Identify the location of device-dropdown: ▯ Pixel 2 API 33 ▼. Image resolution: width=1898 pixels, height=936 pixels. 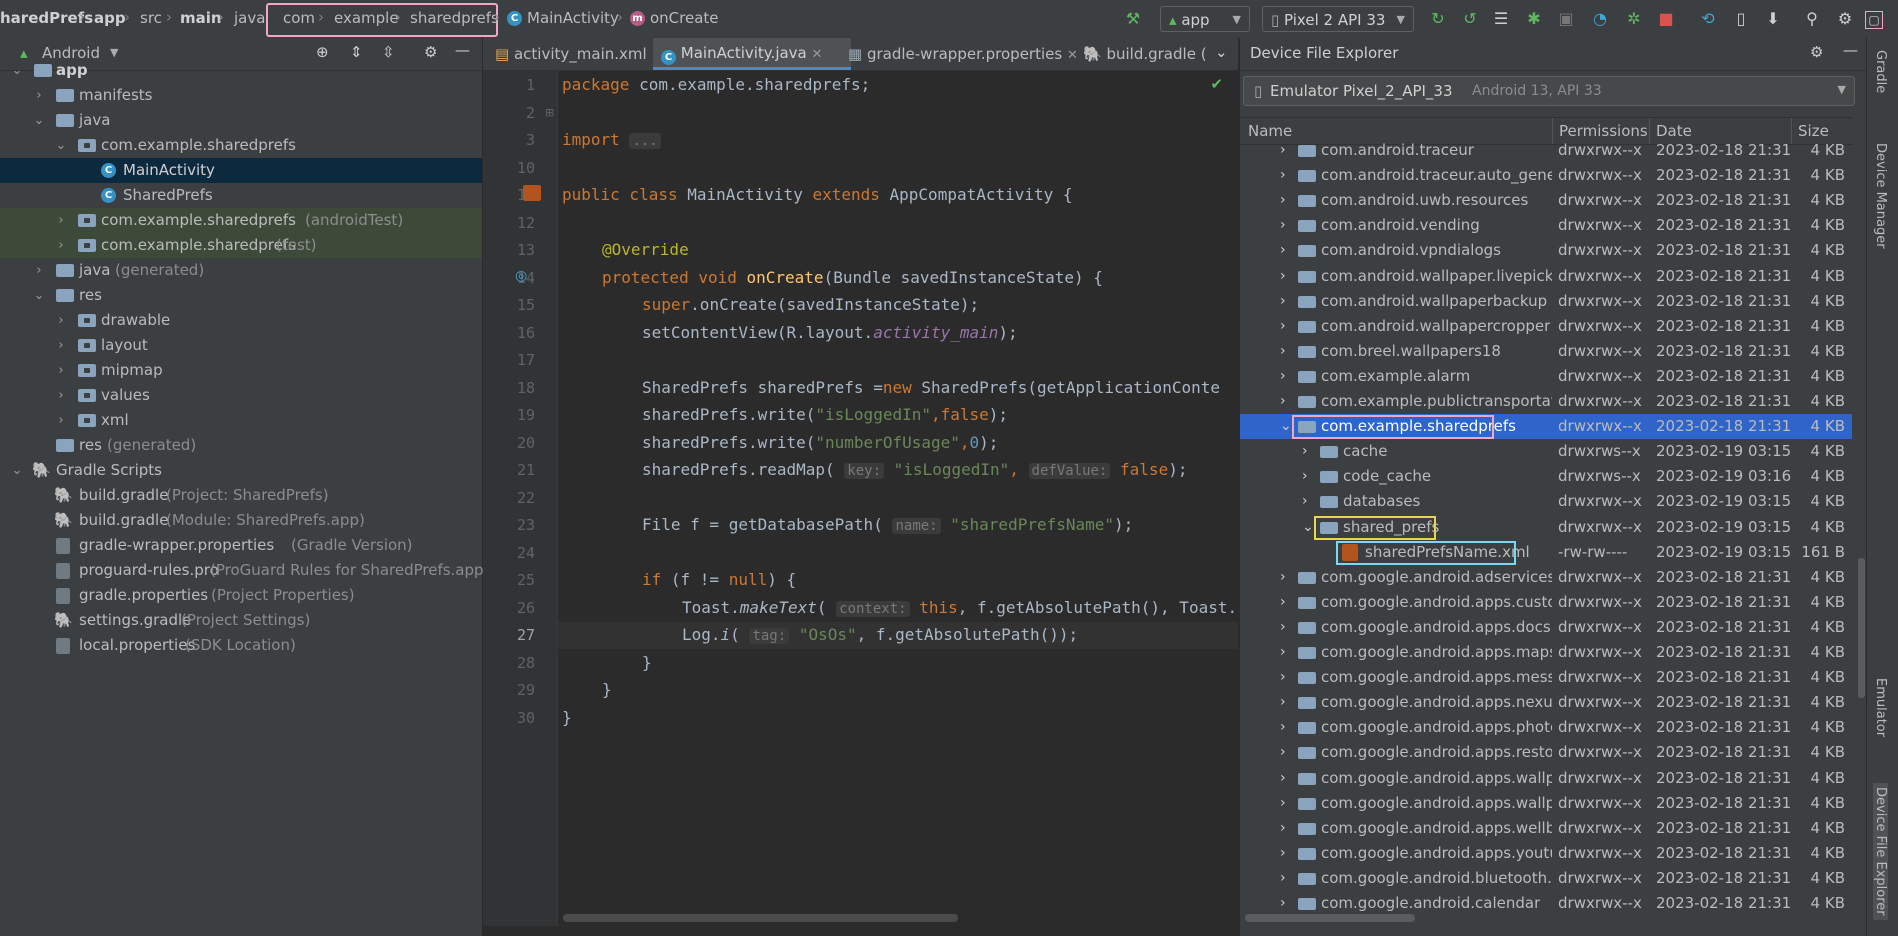
(1338, 19).